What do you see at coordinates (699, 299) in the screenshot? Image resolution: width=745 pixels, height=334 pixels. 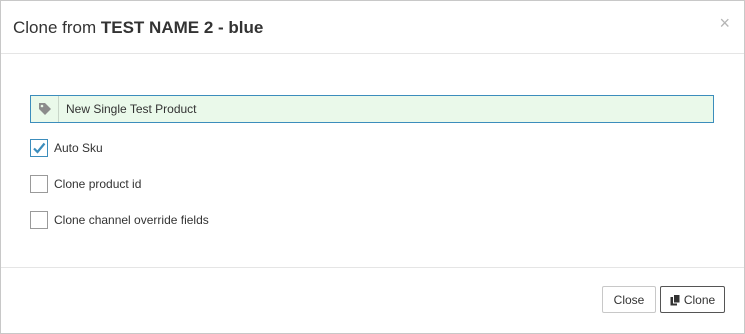 I see `clone-button-label: Clone` at bounding box center [699, 299].